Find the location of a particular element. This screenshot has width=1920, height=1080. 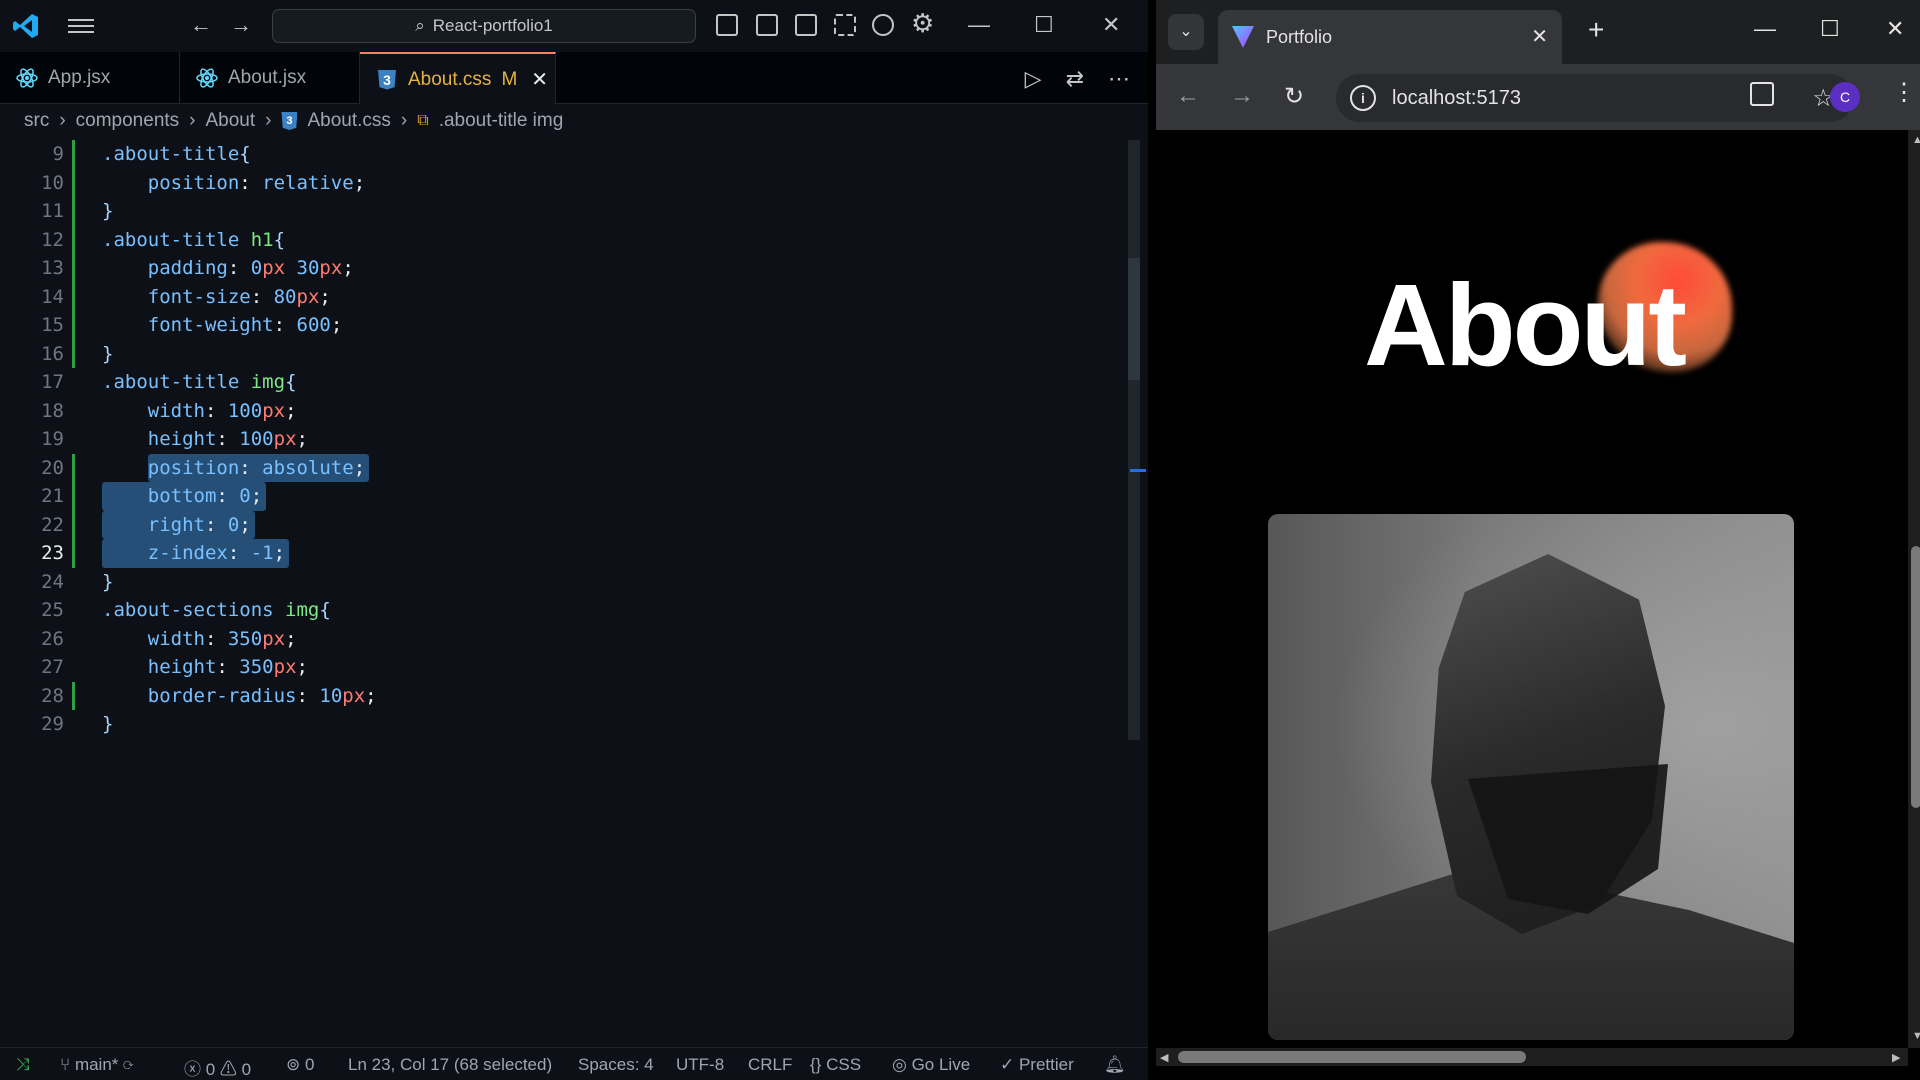

line-number: 12 is located at coordinates (52, 239).